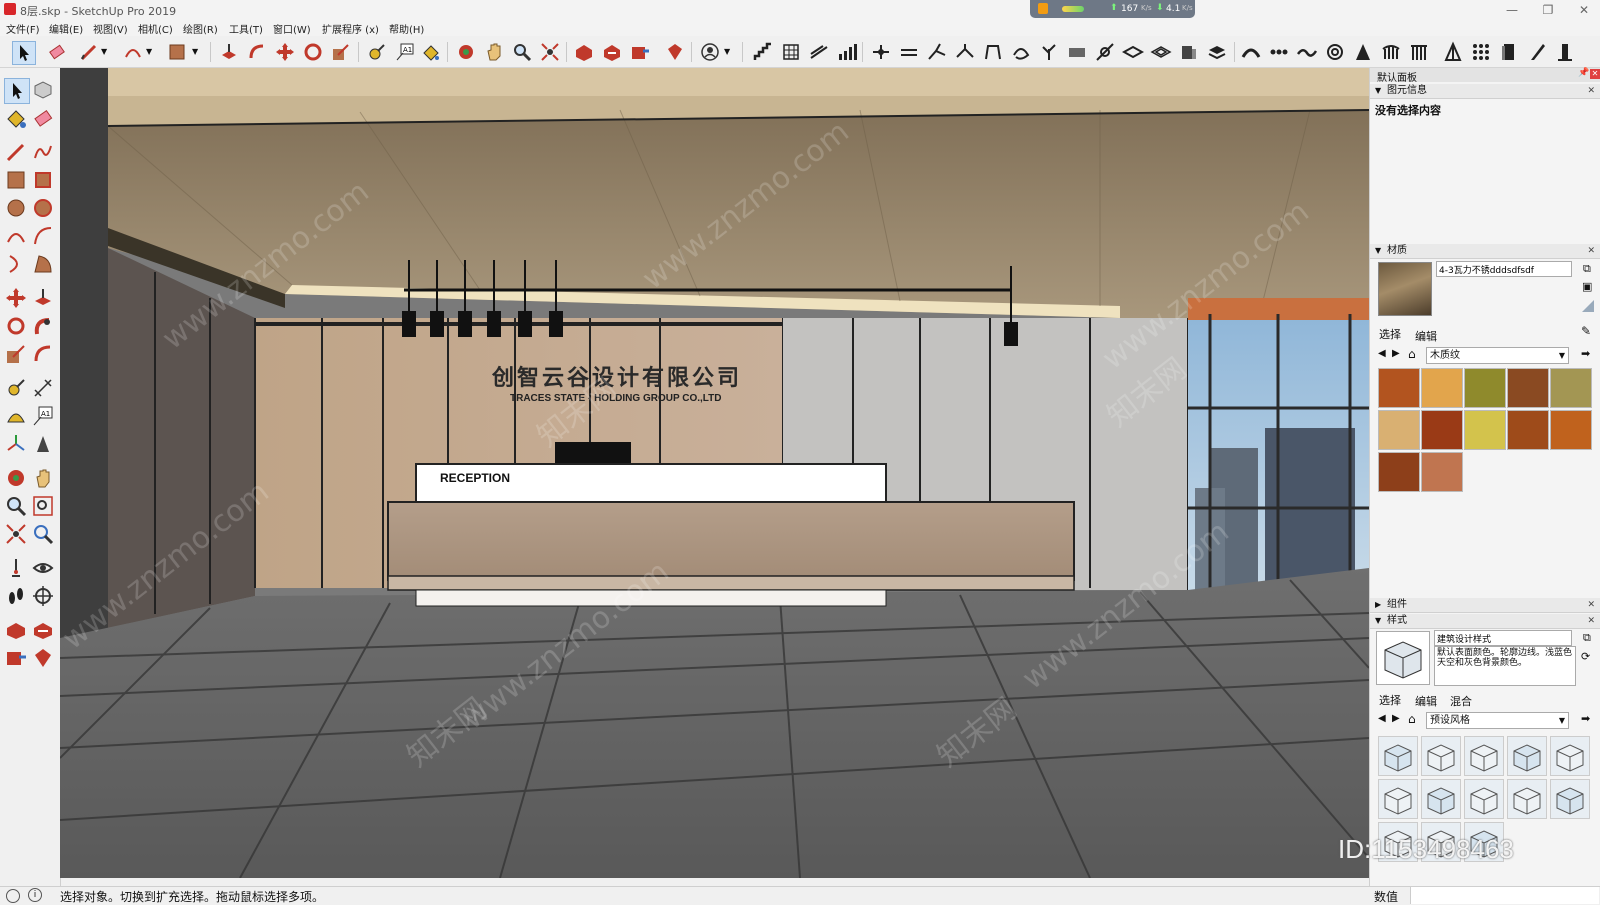 The height and width of the screenshot is (905, 1600). I want to click on close-window-button: ✕, so click(1584, 10).